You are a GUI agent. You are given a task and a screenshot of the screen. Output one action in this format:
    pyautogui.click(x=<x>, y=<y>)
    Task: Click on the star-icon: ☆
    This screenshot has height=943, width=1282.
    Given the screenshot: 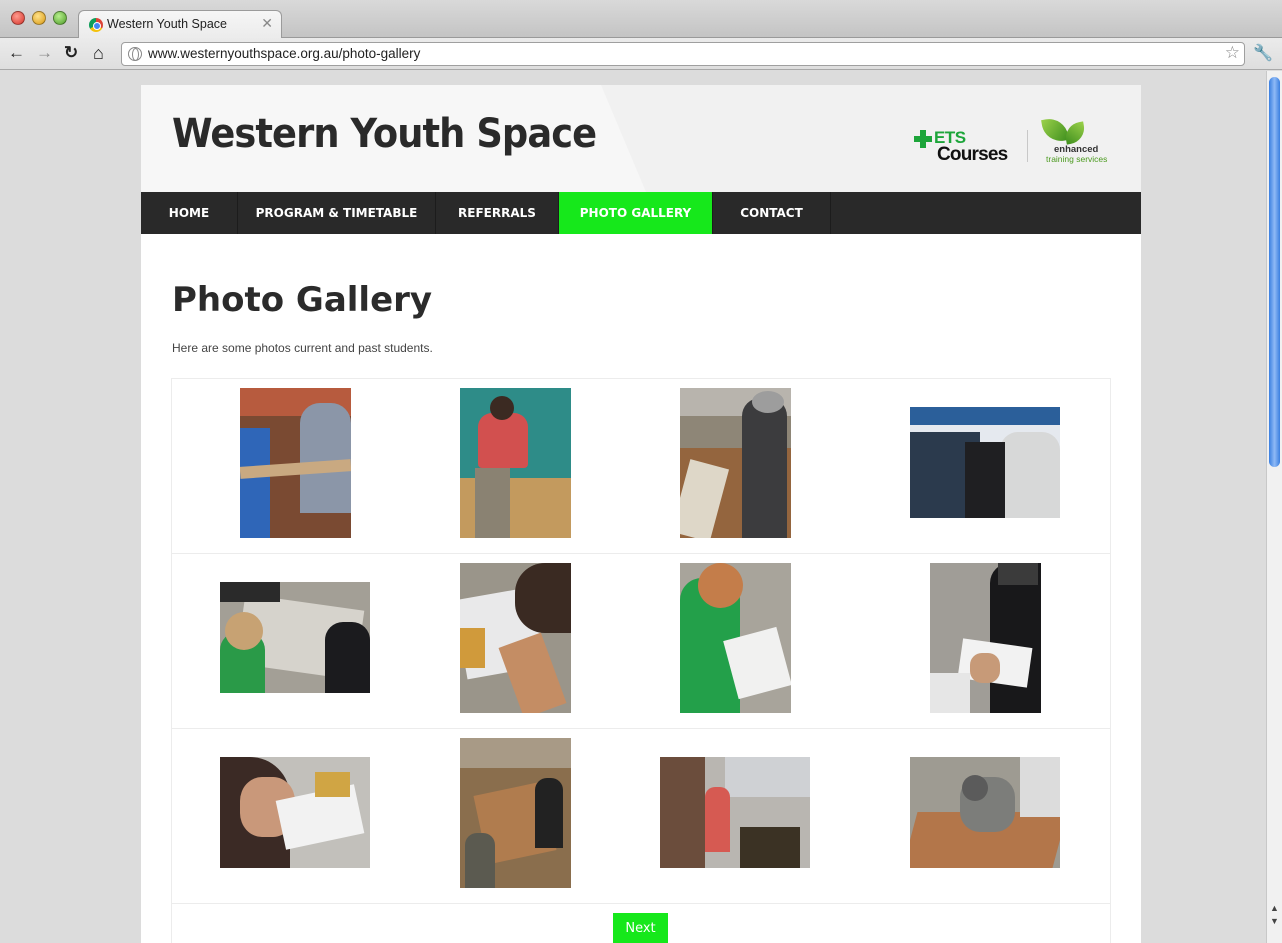 What is the action you would take?
    pyautogui.click(x=1232, y=53)
    